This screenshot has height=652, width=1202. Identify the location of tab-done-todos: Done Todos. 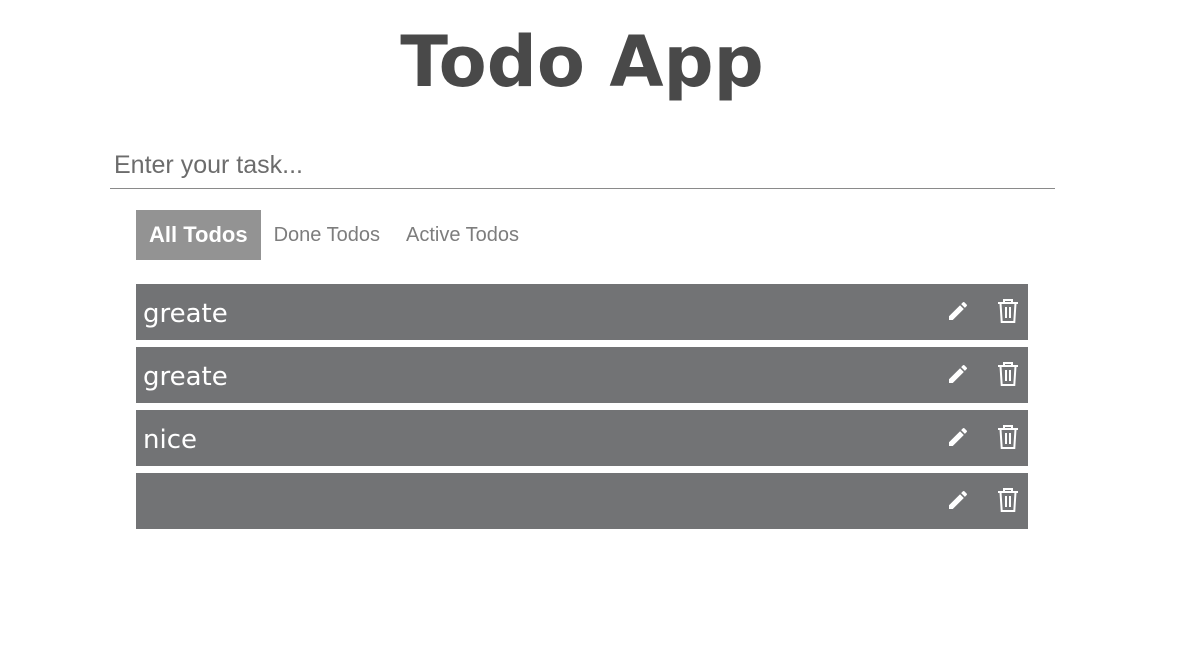
(327, 235).